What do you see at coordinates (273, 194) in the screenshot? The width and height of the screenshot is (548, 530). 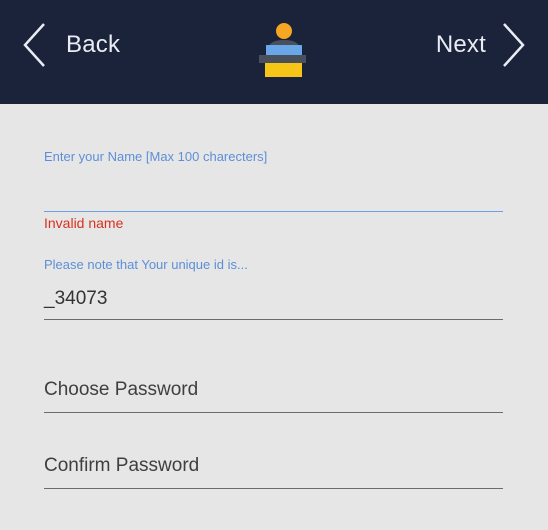 I see `name-input` at bounding box center [273, 194].